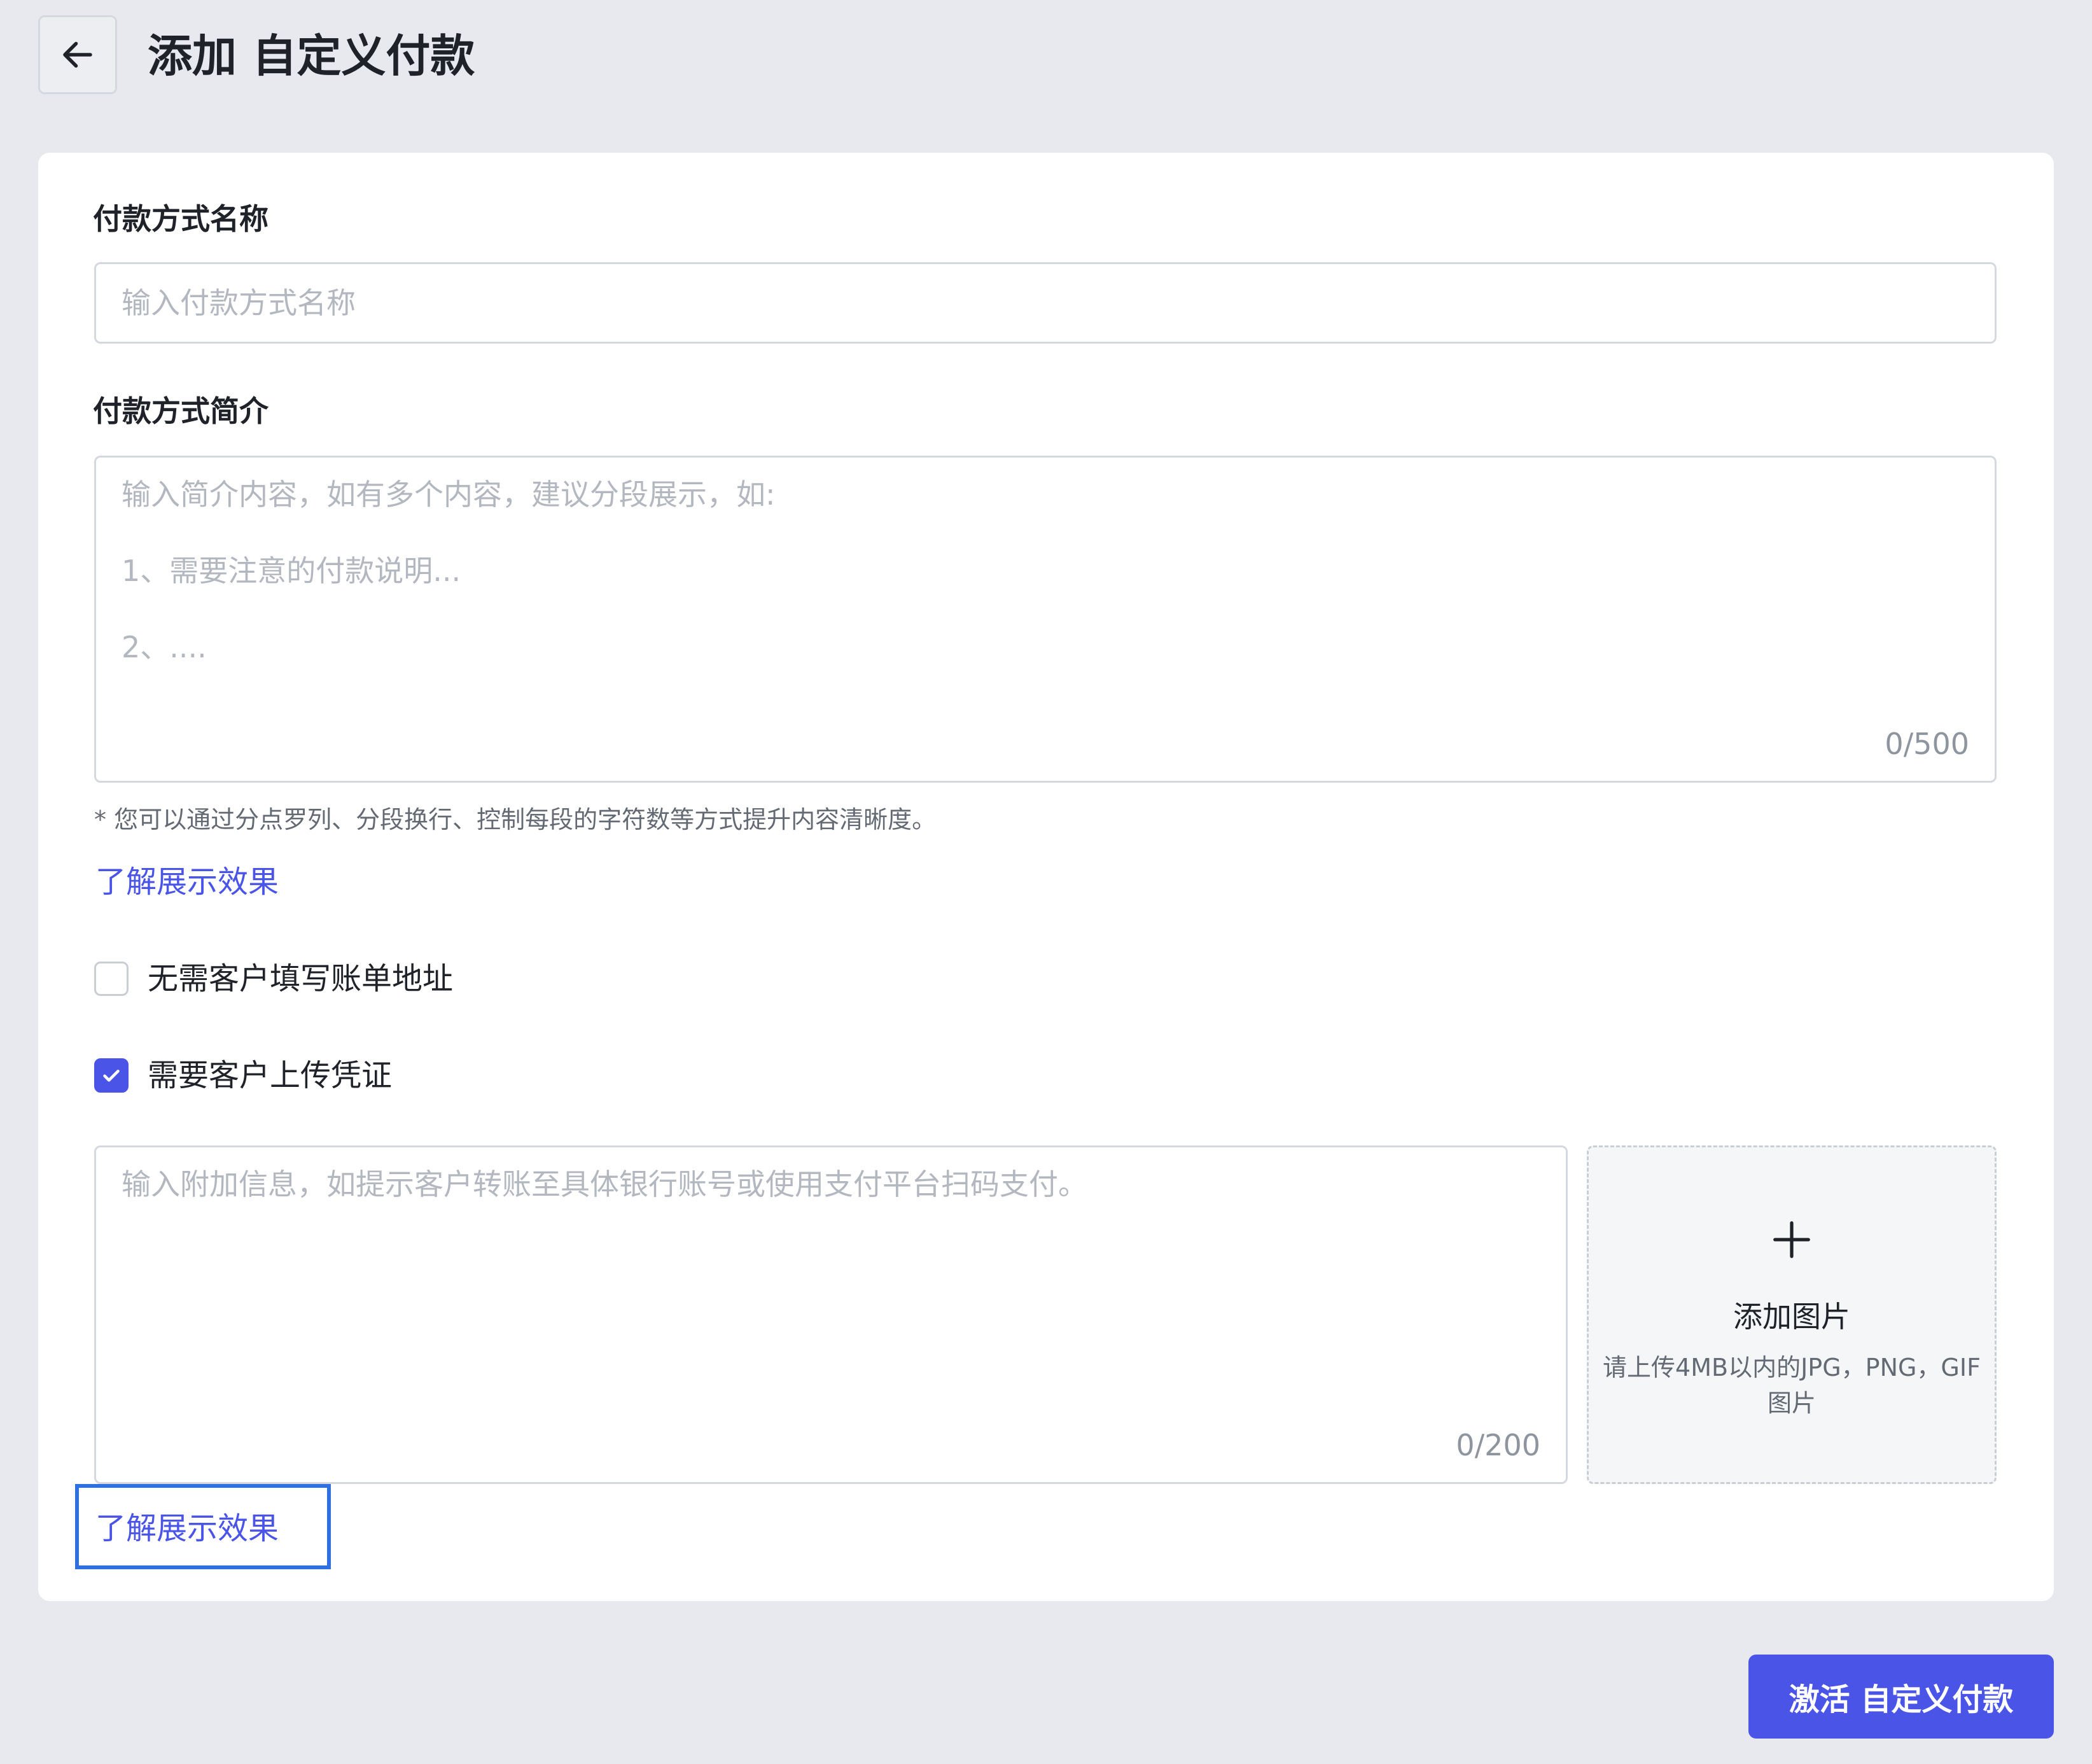 The height and width of the screenshot is (1764, 2092). What do you see at coordinates (1045, 303) in the screenshot?
I see `payment-name-input` at bounding box center [1045, 303].